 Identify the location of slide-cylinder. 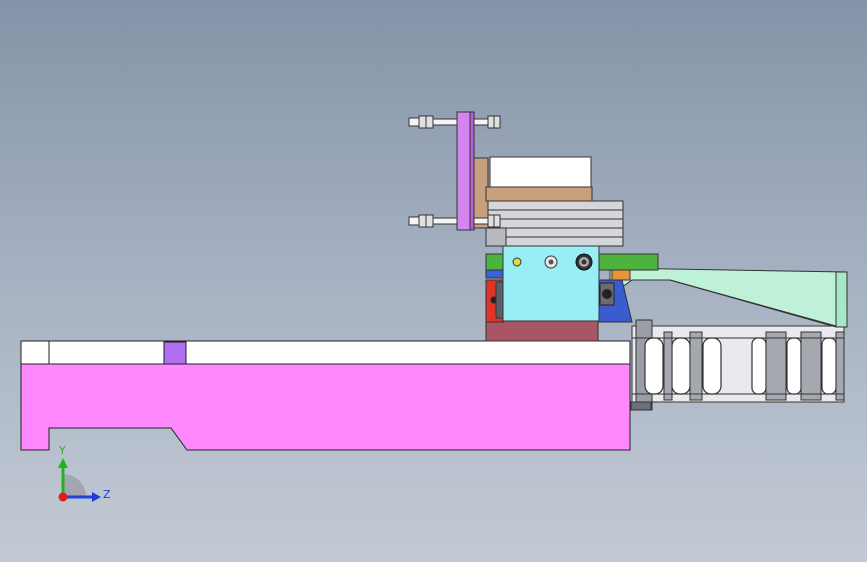
(554, 223).